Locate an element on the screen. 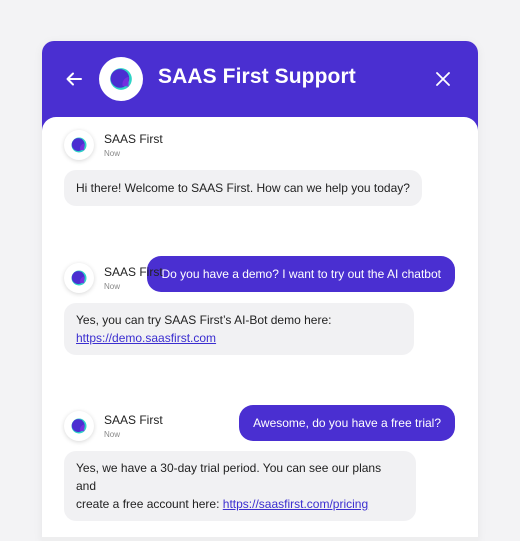 This screenshot has width=520, height=541. user-message-text: Awesome, do you have a free trial? is located at coordinates (347, 423).